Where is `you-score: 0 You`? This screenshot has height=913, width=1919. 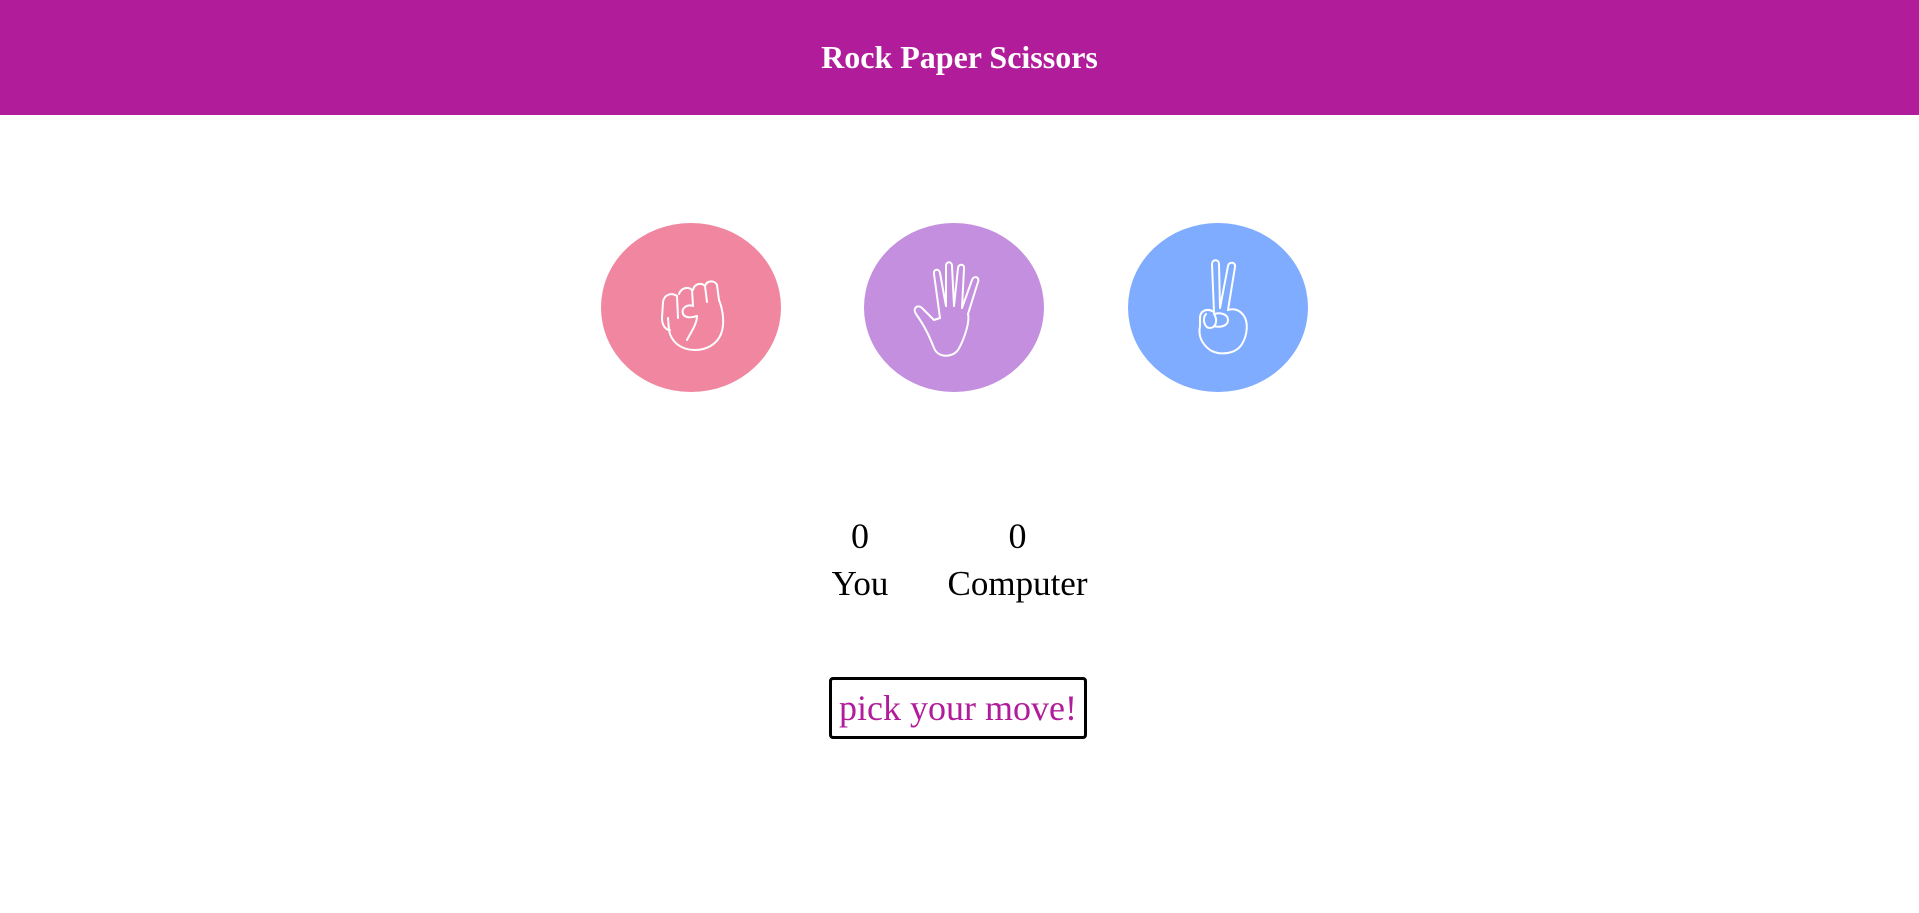
you-score: 0 You is located at coordinates (860, 560).